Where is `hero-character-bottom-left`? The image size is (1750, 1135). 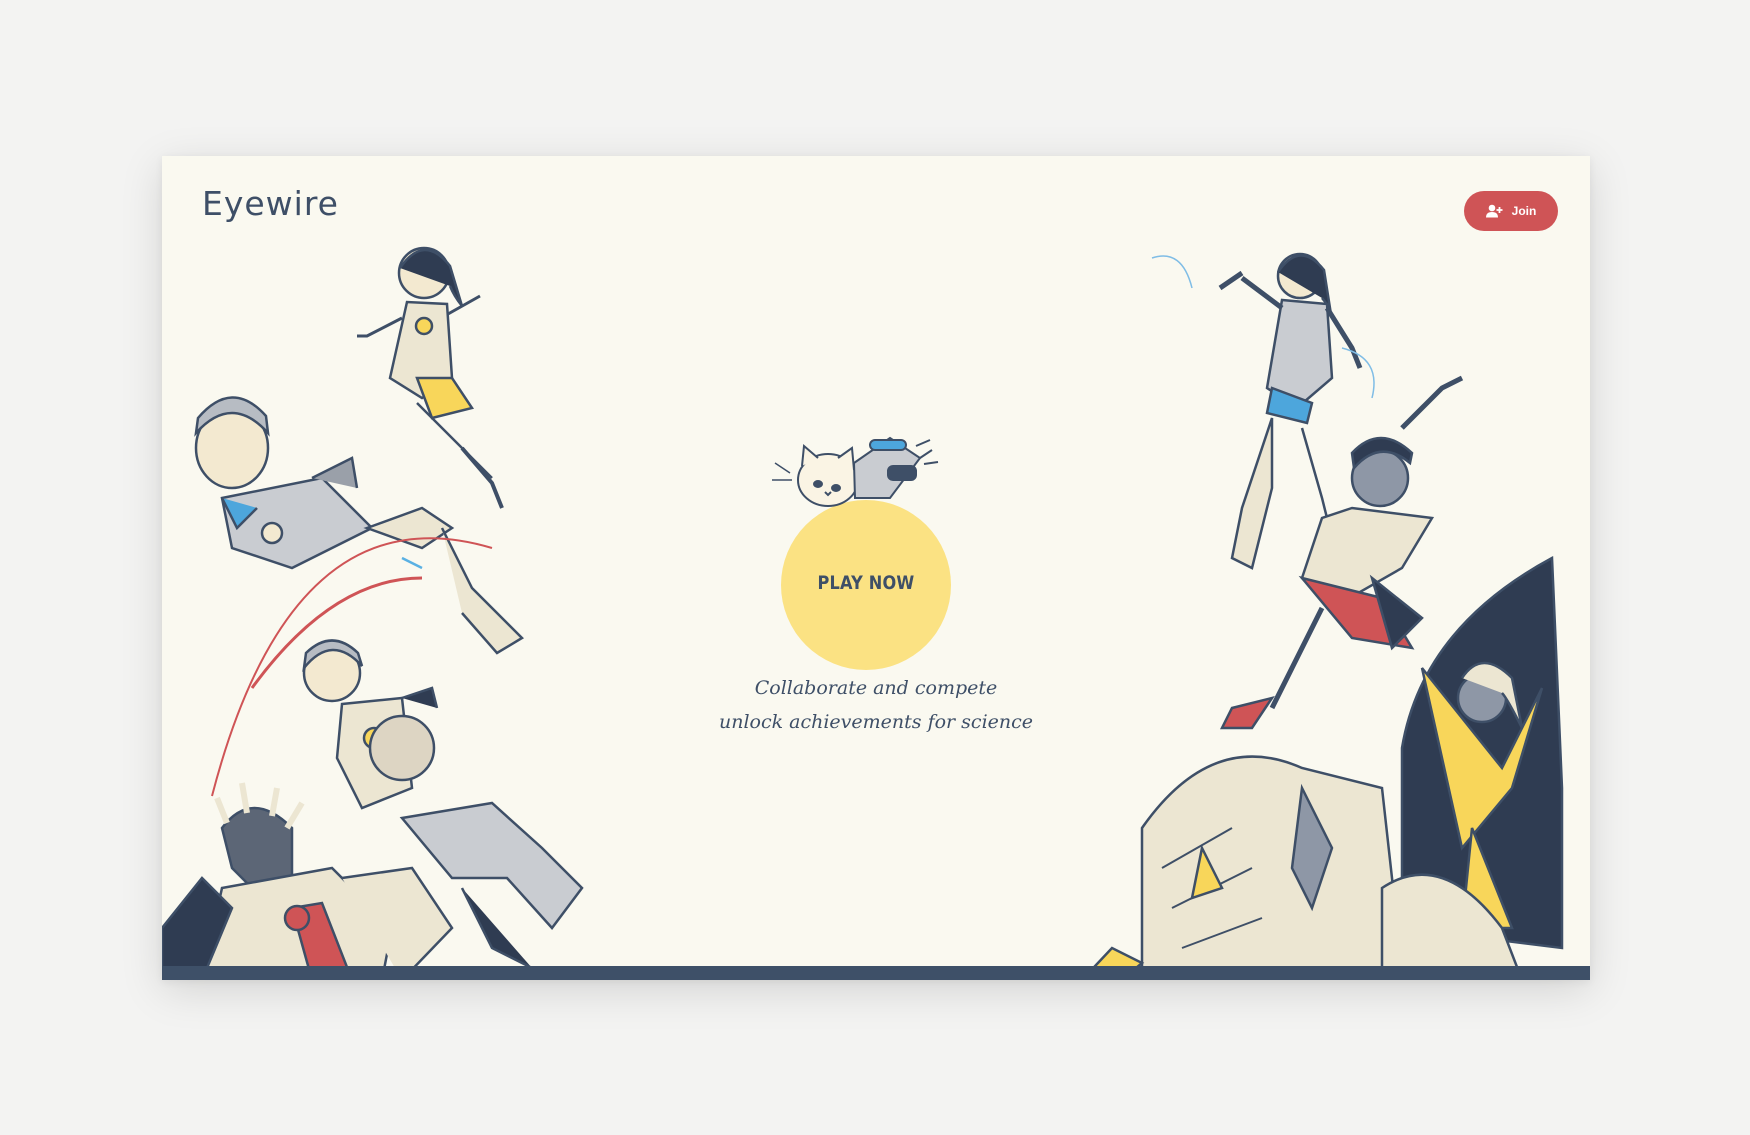
hero-character-bottom-left is located at coordinates (308, 881).